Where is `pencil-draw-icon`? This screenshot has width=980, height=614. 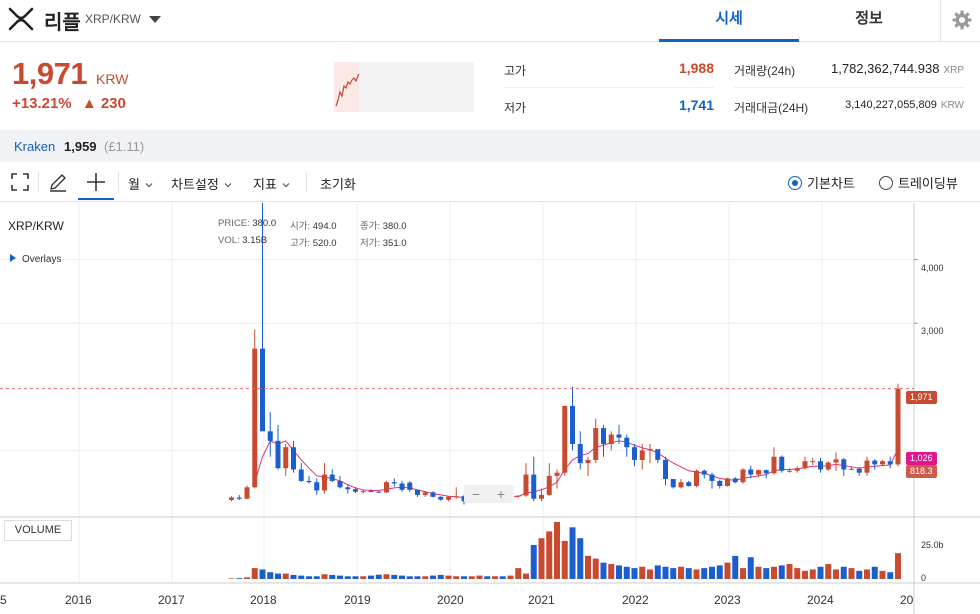
pencil-draw-icon is located at coordinates (58, 182).